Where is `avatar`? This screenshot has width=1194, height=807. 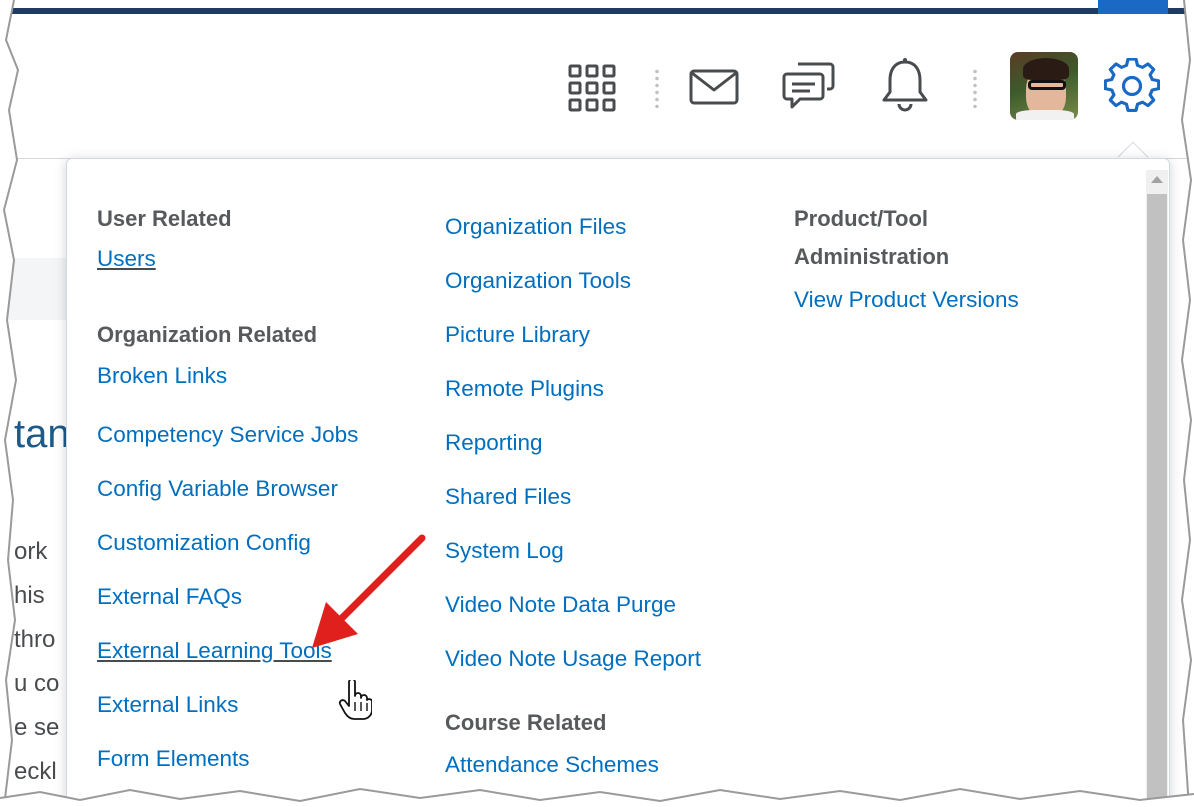 avatar is located at coordinates (1044, 86).